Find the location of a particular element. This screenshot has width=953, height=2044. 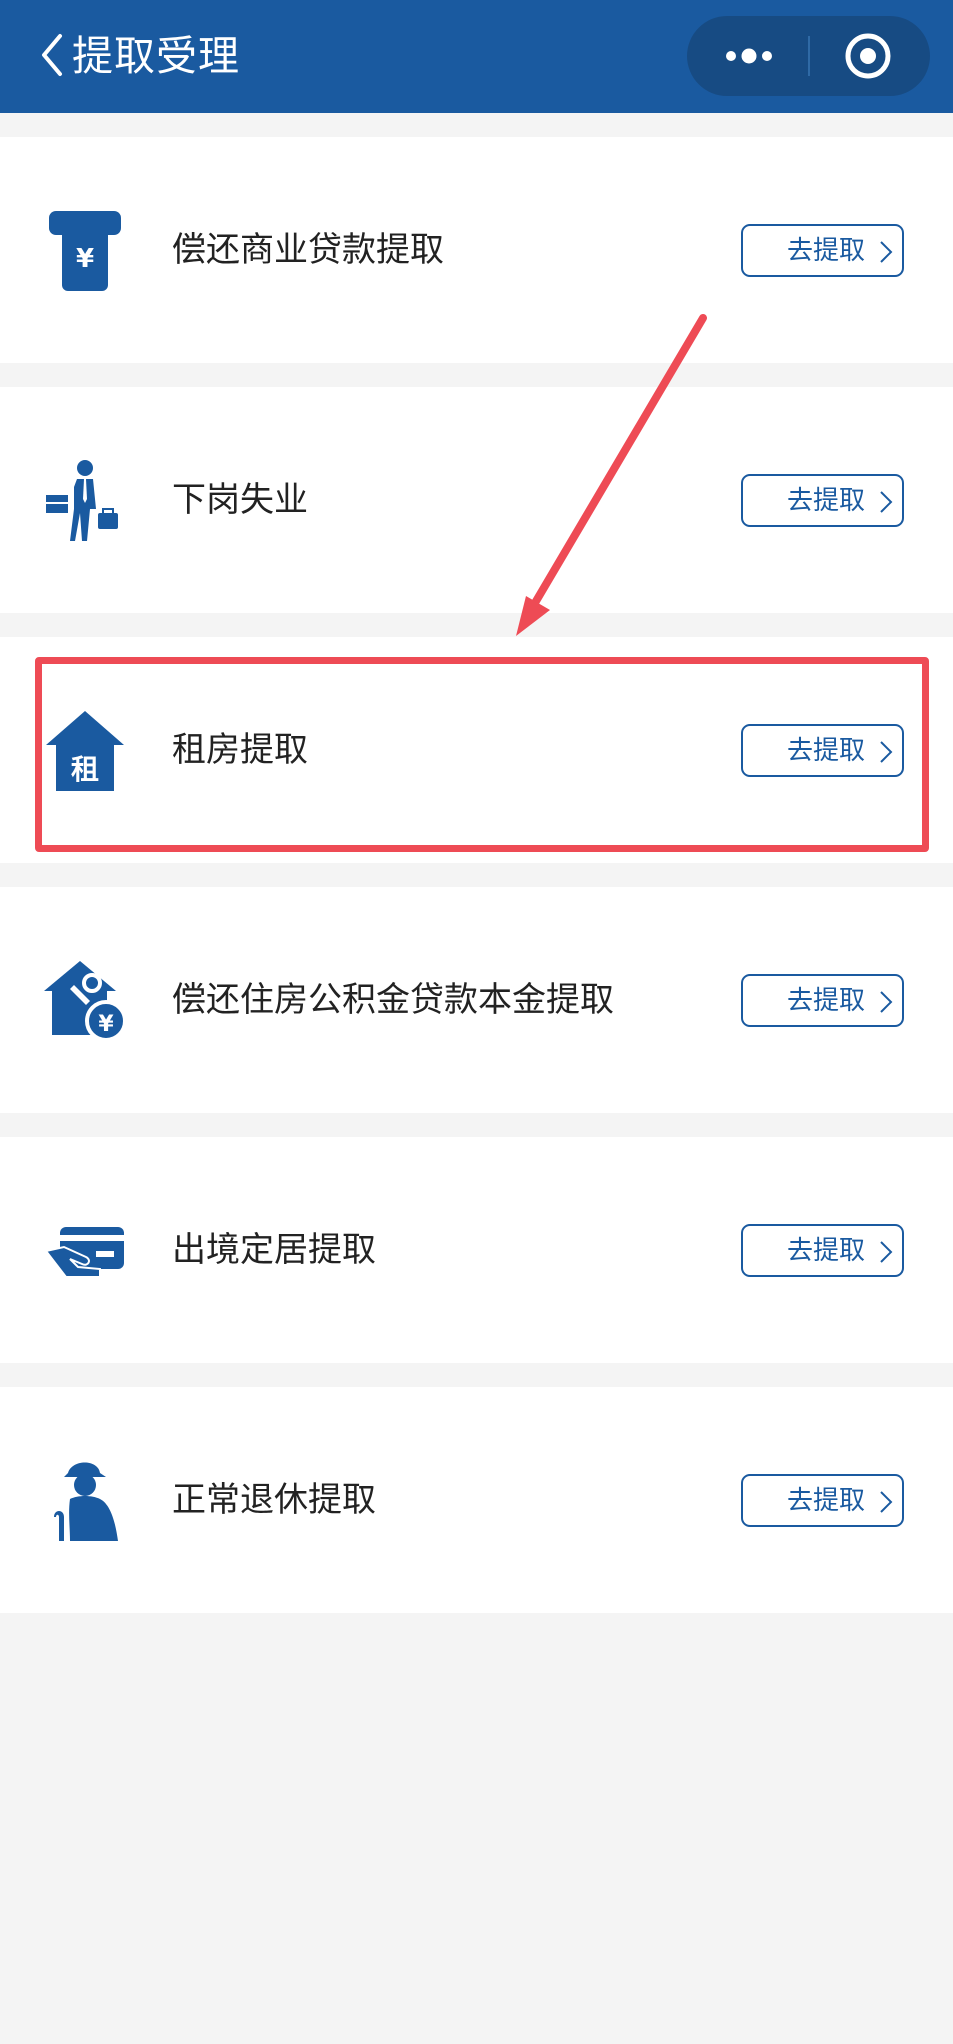

annotation-arrow is located at coordinates (611, 475).